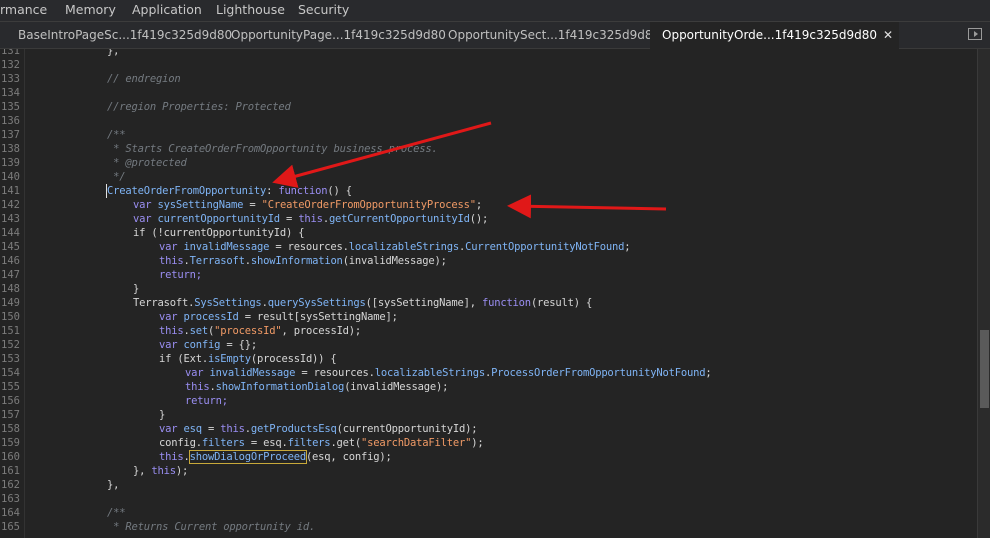 The width and height of the screenshot is (990, 538). Describe the element at coordinates (10, 499) in the screenshot. I see `code-line: 163` at that location.